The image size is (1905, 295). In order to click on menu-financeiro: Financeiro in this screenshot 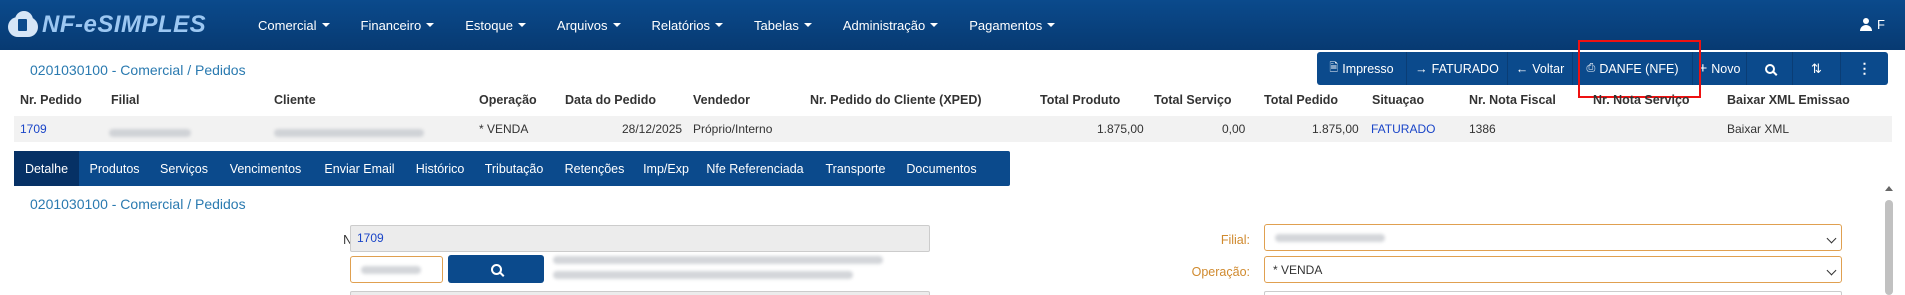, I will do `click(398, 25)`.